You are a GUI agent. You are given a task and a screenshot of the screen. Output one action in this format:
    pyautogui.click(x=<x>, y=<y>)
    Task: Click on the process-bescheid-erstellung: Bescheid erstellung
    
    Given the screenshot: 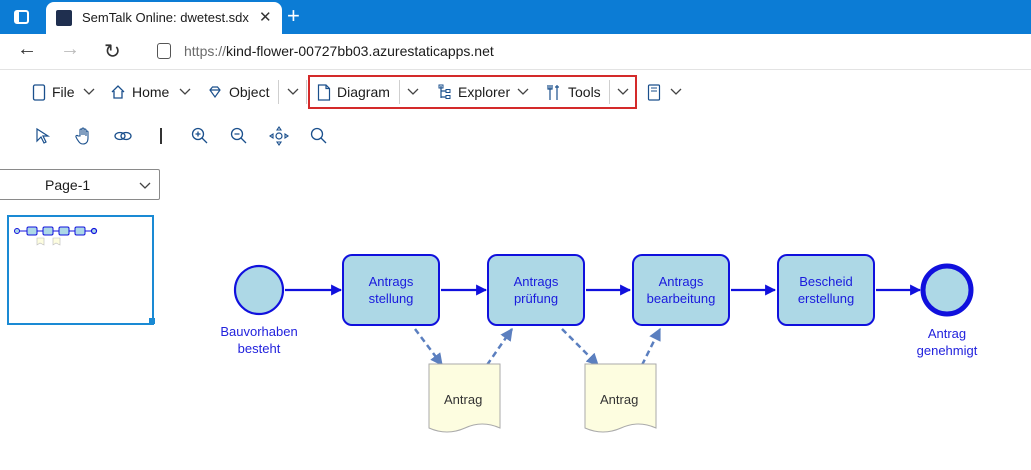 What is the action you would take?
    pyautogui.click(x=826, y=290)
    